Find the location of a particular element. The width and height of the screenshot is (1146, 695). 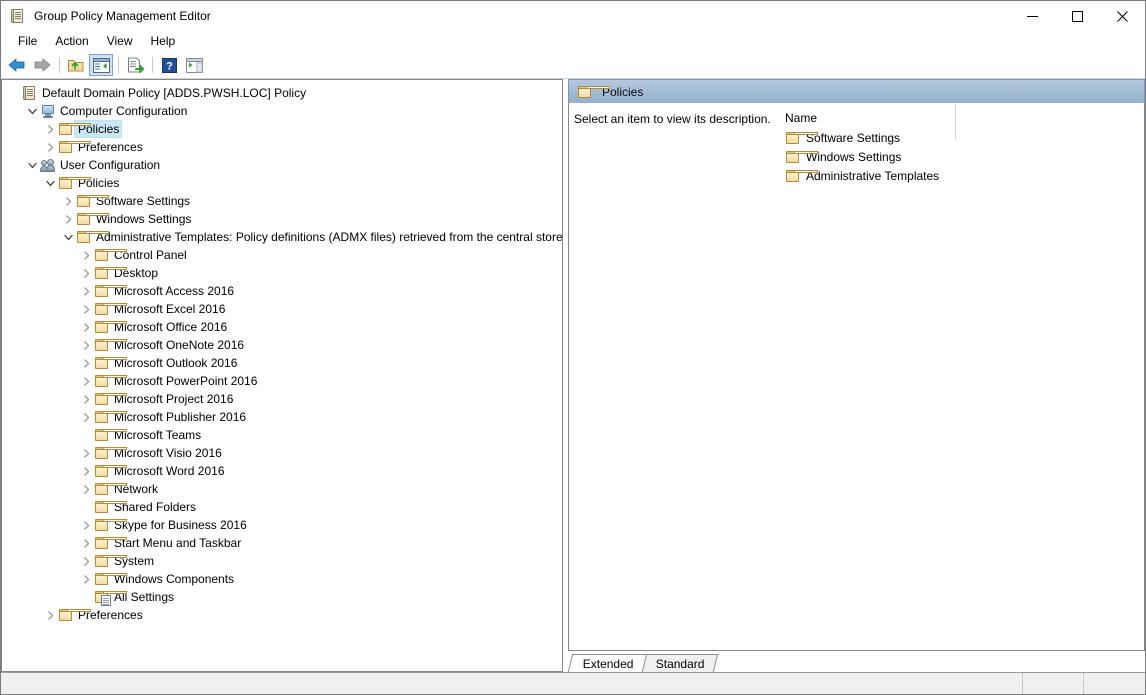

list-item: Windows Settings is located at coordinates (961, 156).